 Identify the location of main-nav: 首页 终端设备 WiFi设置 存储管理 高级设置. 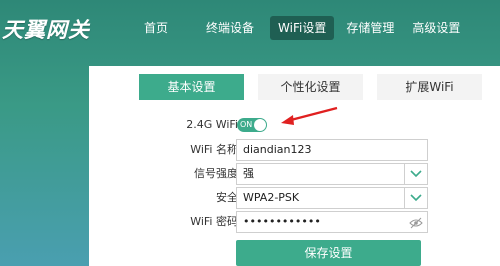
(301, 28).